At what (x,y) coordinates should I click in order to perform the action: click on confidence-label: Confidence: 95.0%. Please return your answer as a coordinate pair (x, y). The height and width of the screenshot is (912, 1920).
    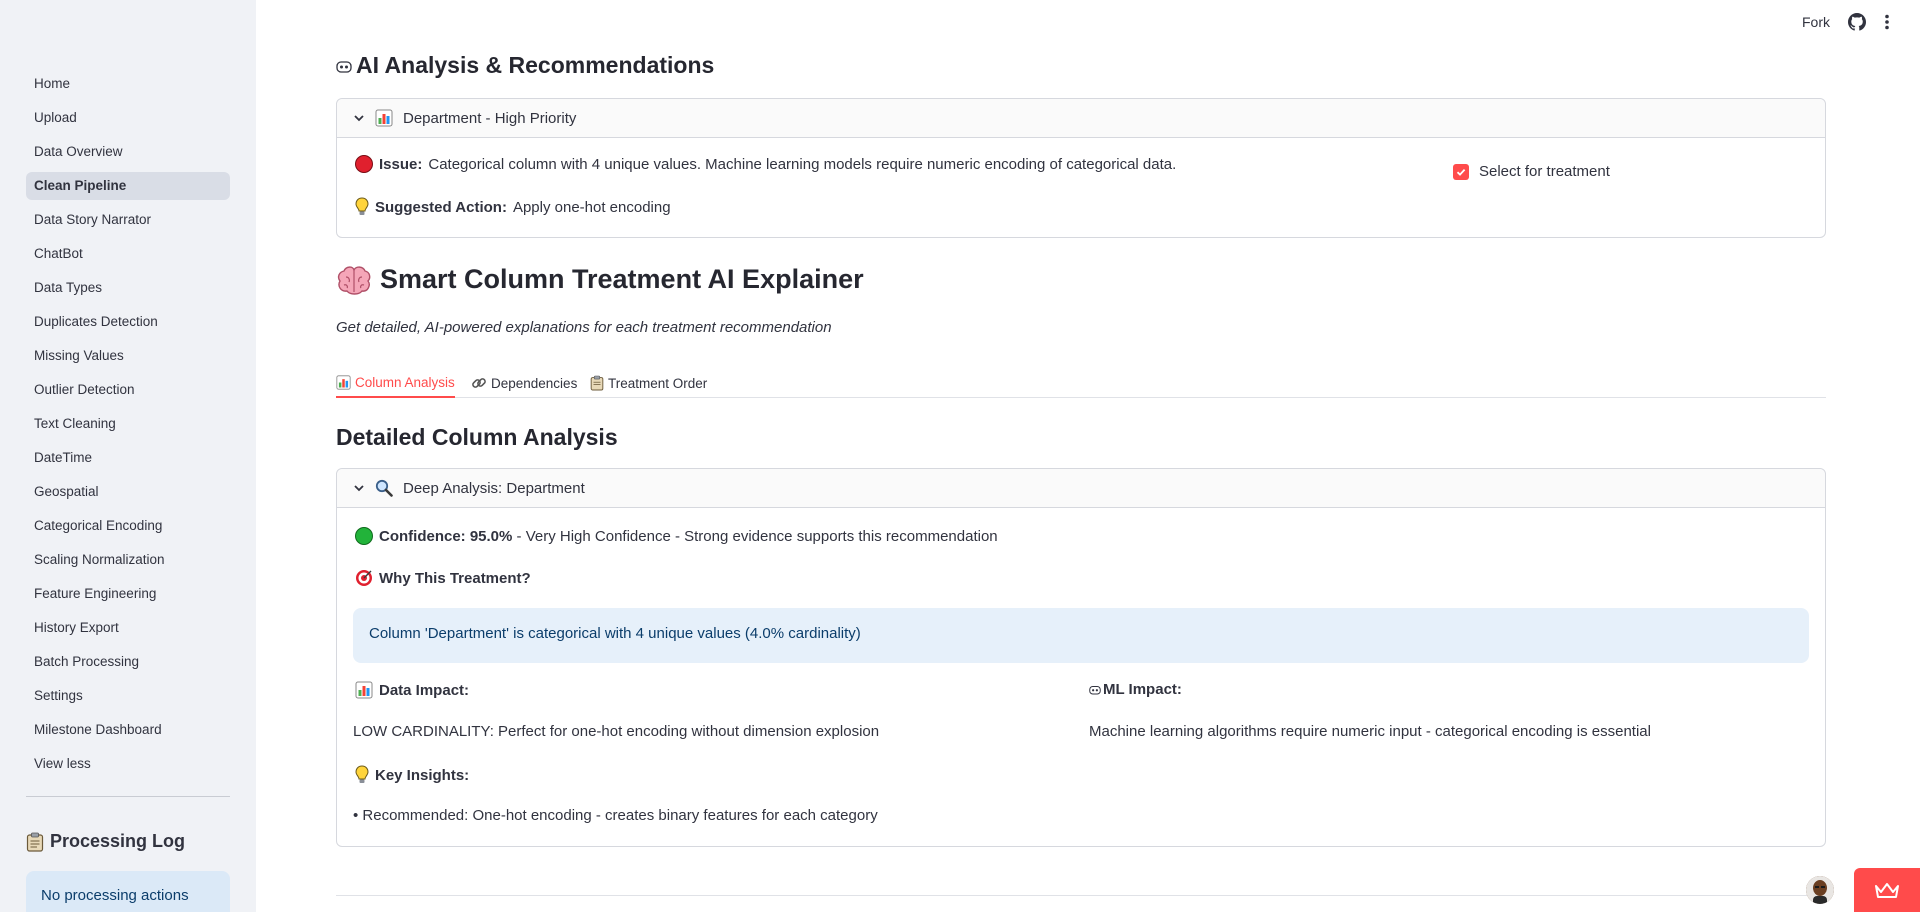
    Looking at the image, I should click on (446, 536).